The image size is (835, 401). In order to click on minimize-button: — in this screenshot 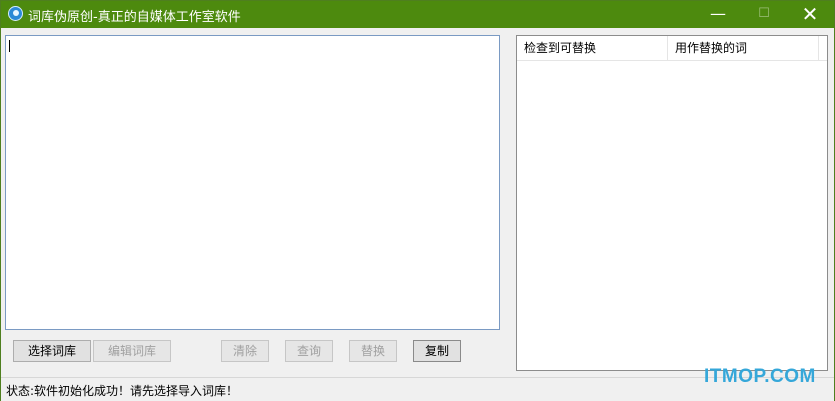, I will do `click(718, 14)`.